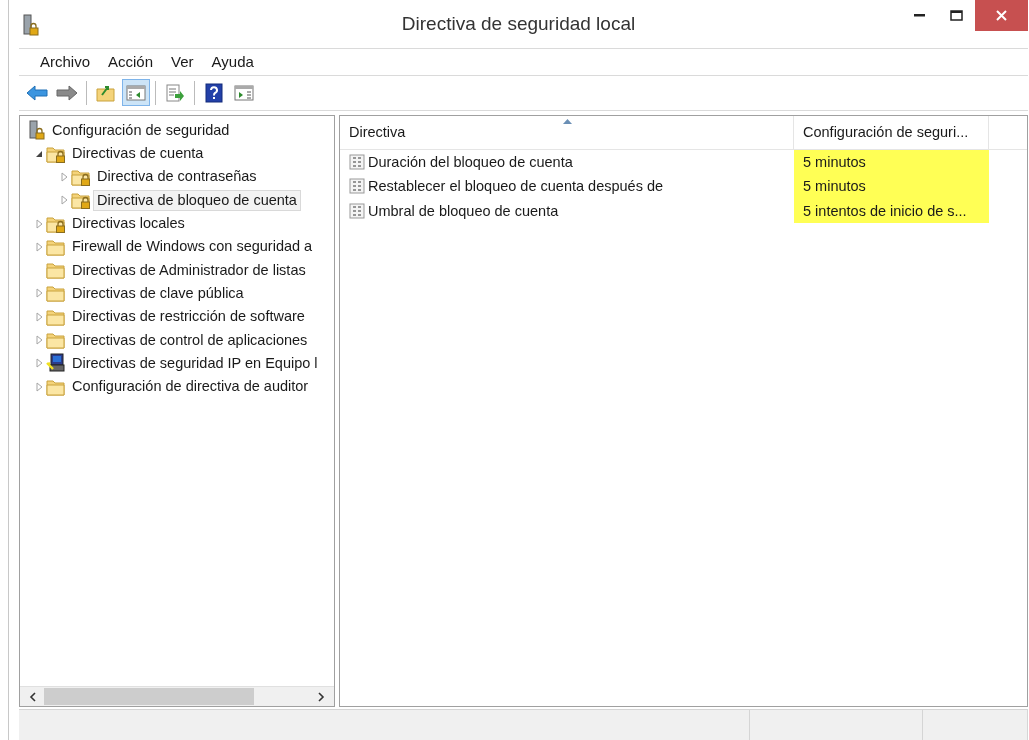 This screenshot has width=1029, height=740. Describe the element at coordinates (188, 317) in the screenshot. I see `tree-item: Directivas de restricción de software` at that location.